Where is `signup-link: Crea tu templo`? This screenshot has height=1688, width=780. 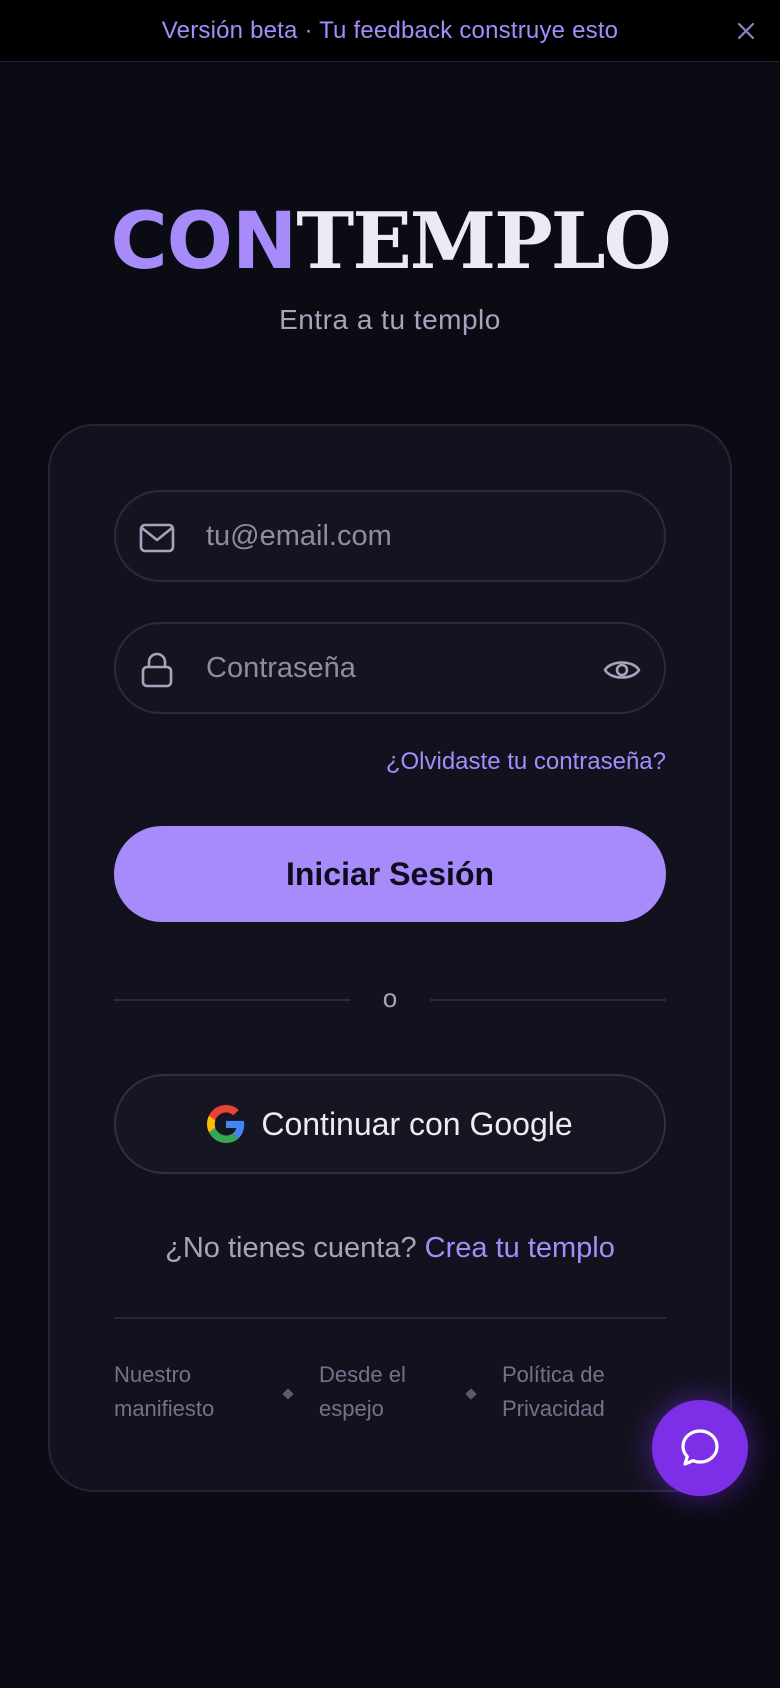 signup-link: Crea tu templo is located at coordinates (520, 1248).